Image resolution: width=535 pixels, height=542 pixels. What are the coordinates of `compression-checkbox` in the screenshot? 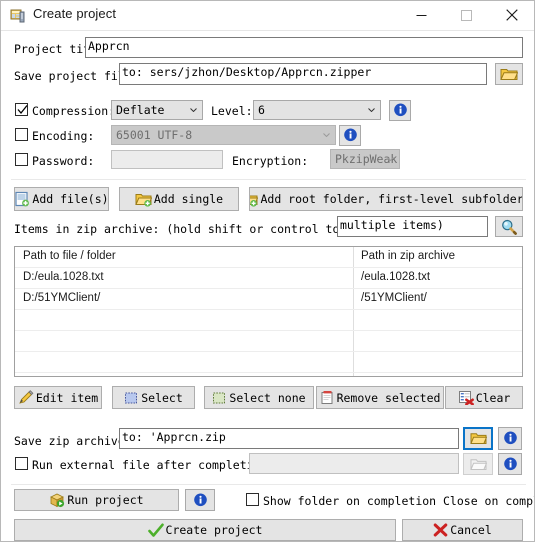 It's located at (21, 109).